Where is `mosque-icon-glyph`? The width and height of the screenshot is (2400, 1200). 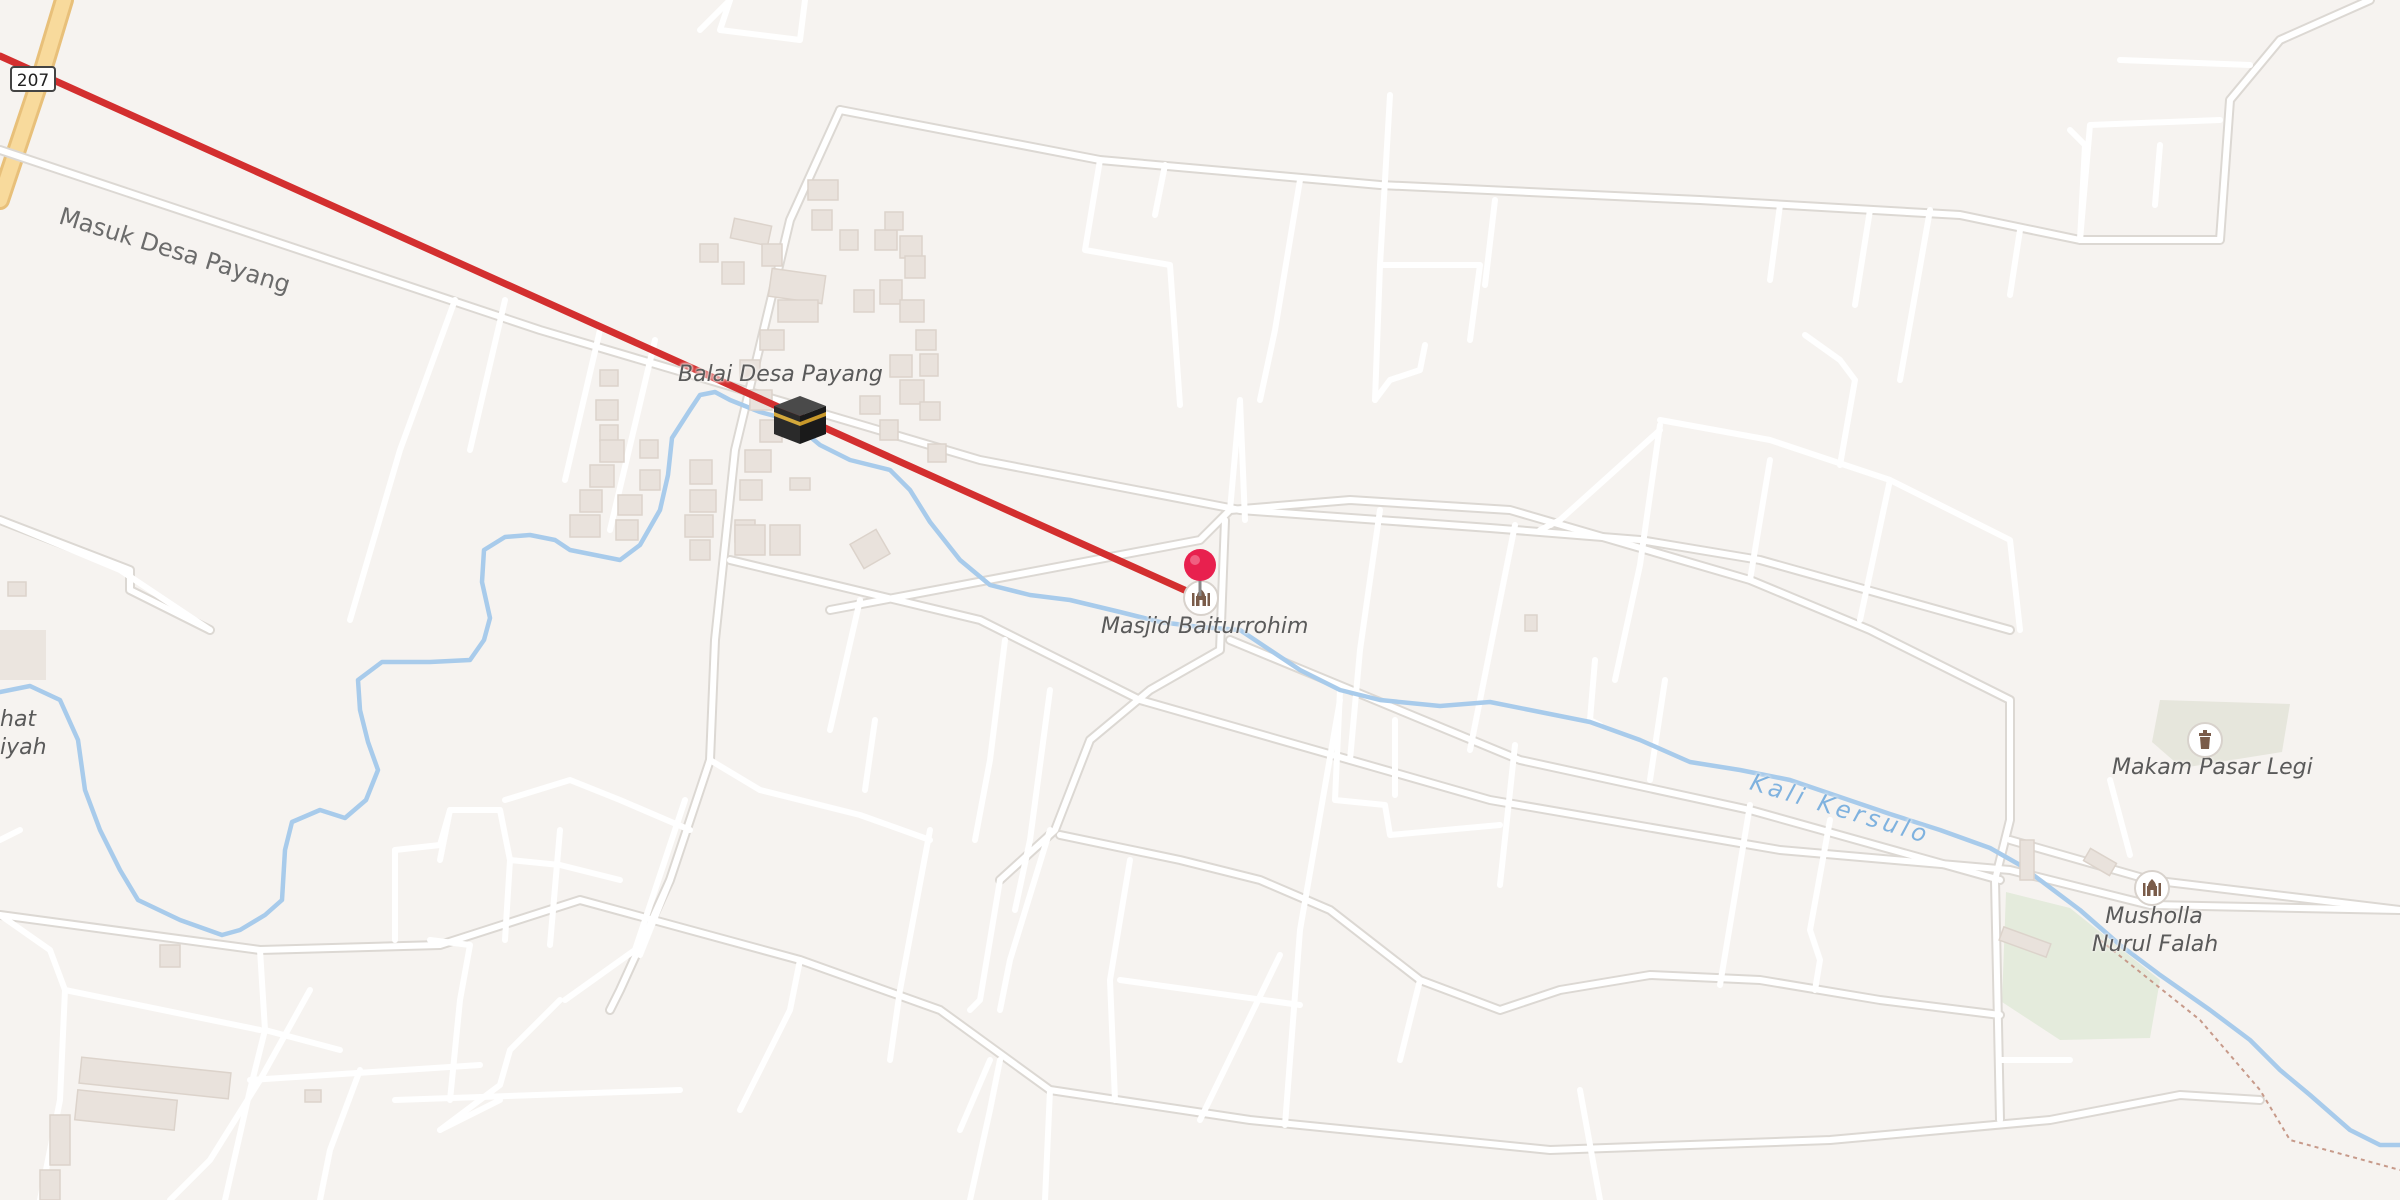
mosque-icon-glyph is located at coordinates (2152, 887).